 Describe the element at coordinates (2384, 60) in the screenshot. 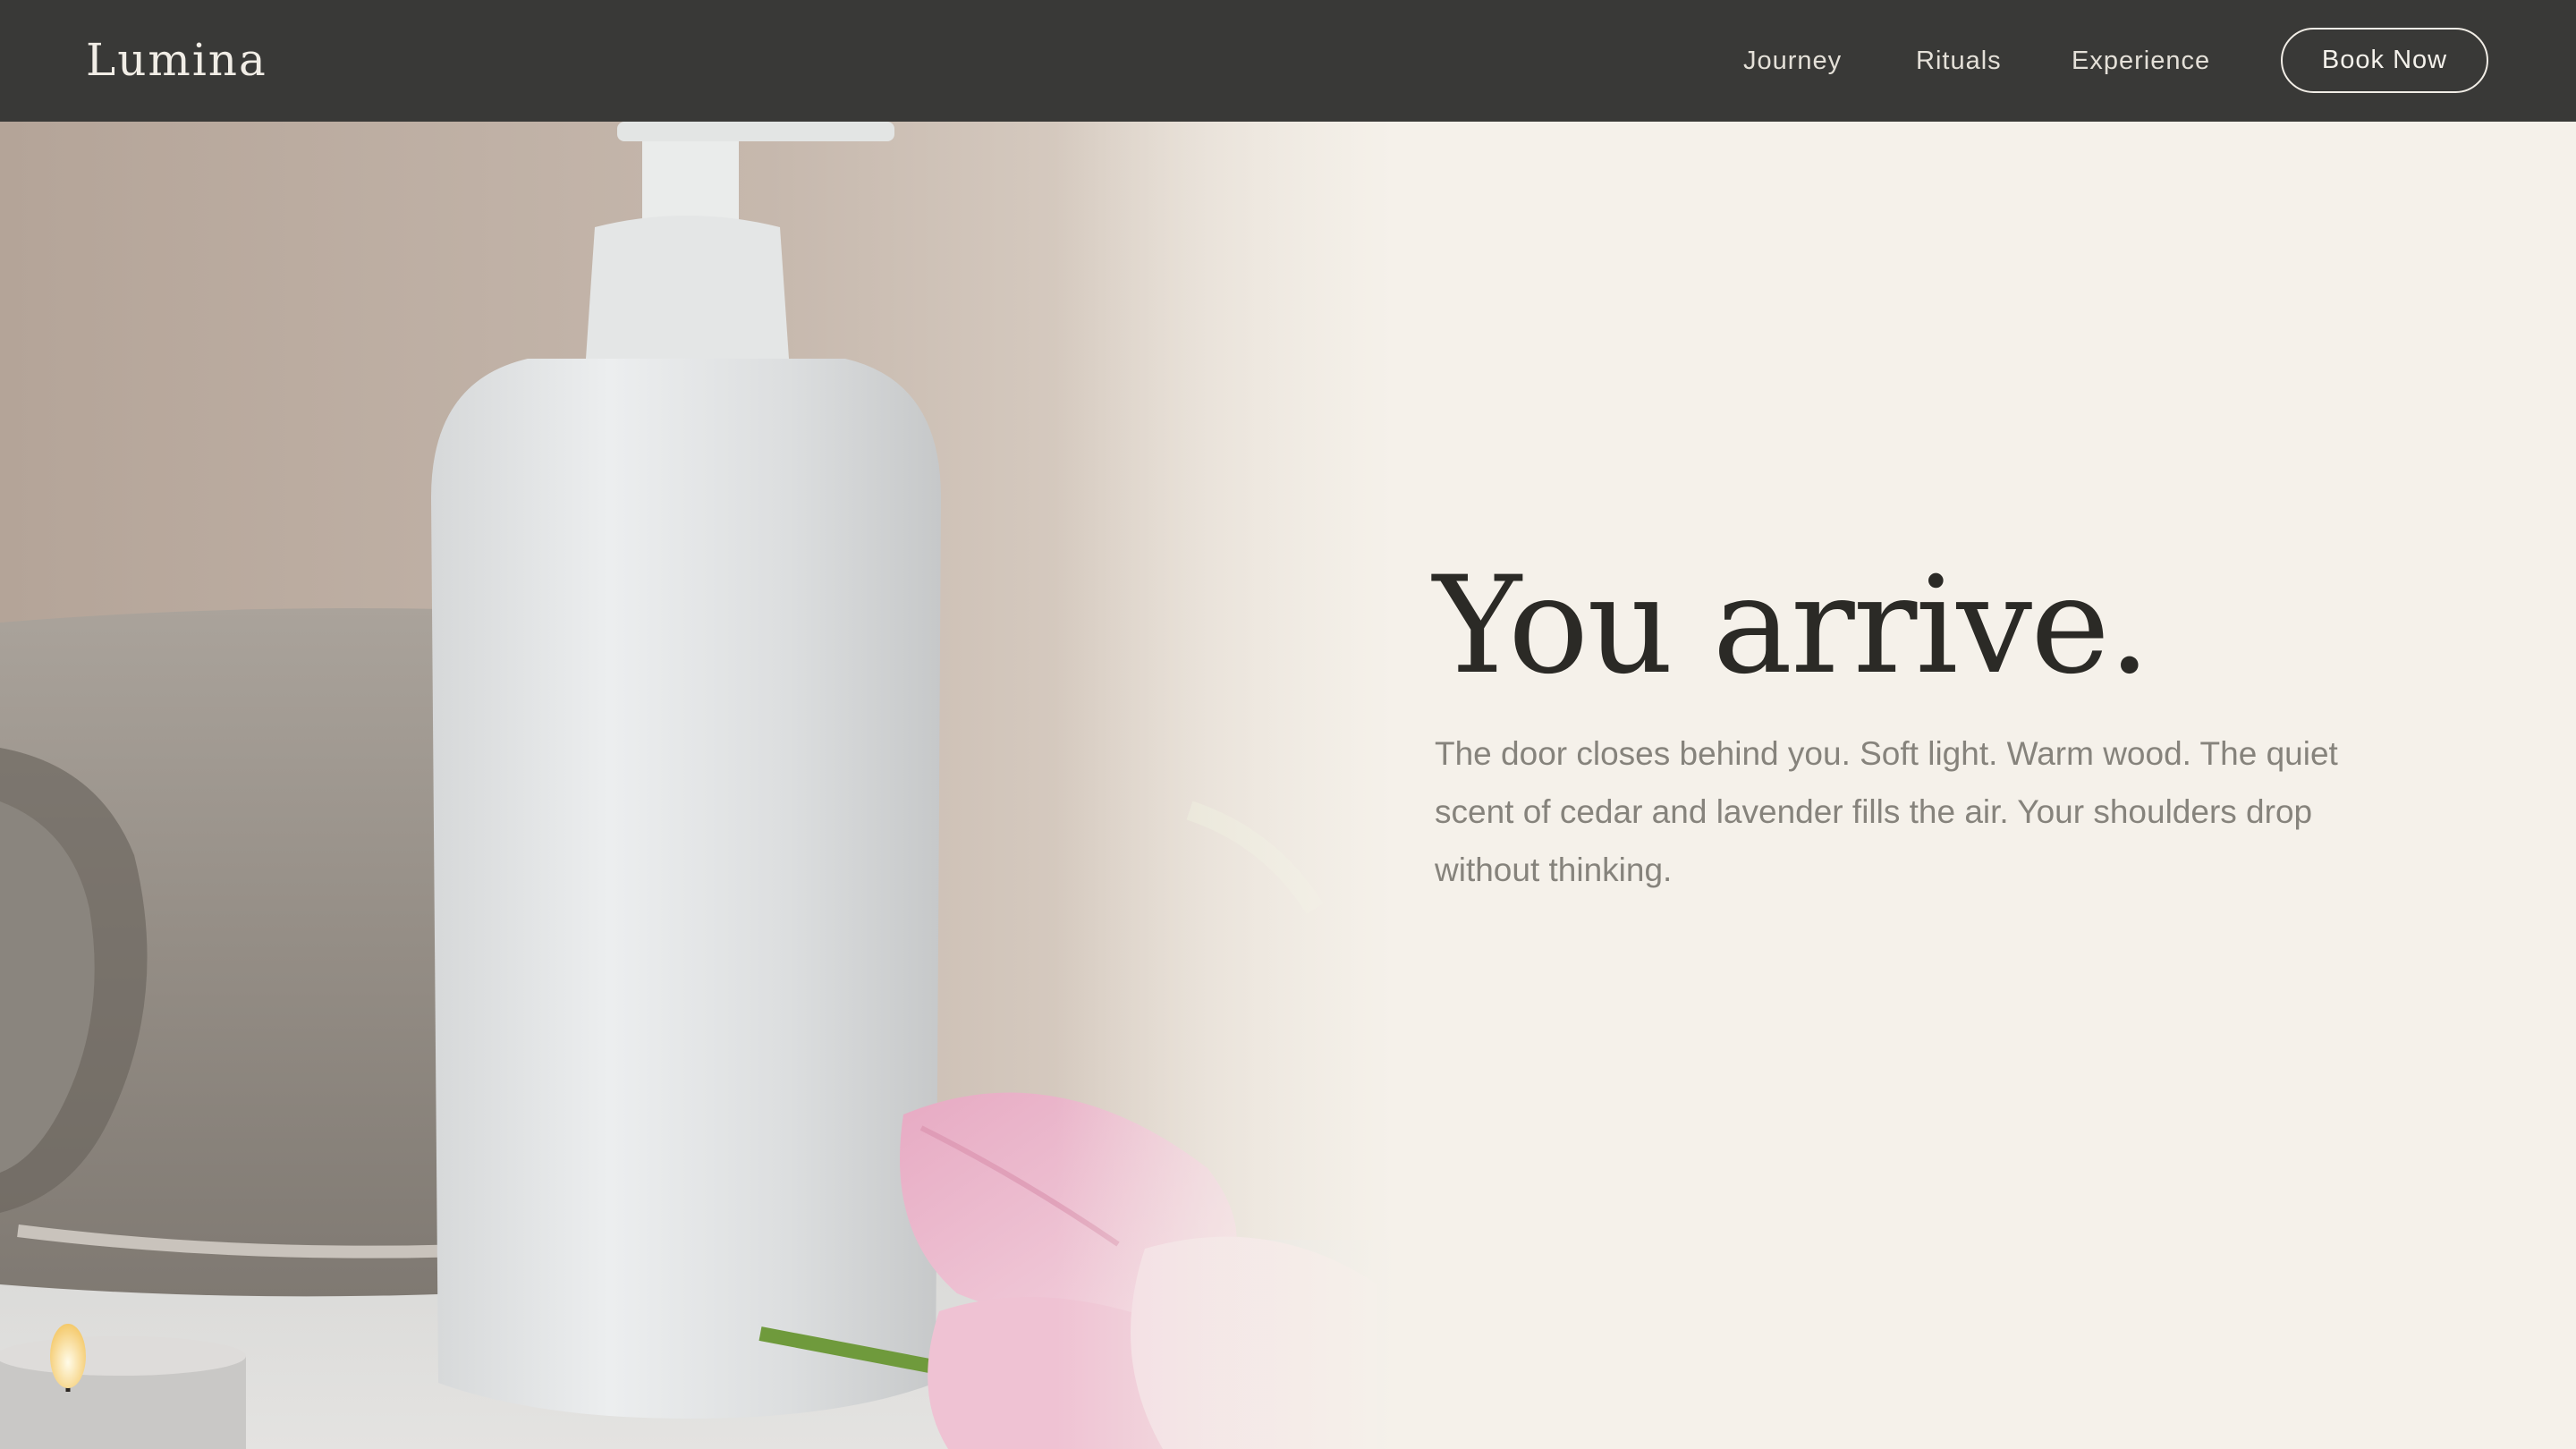

I see `book-now-button: Book Now` at that location.